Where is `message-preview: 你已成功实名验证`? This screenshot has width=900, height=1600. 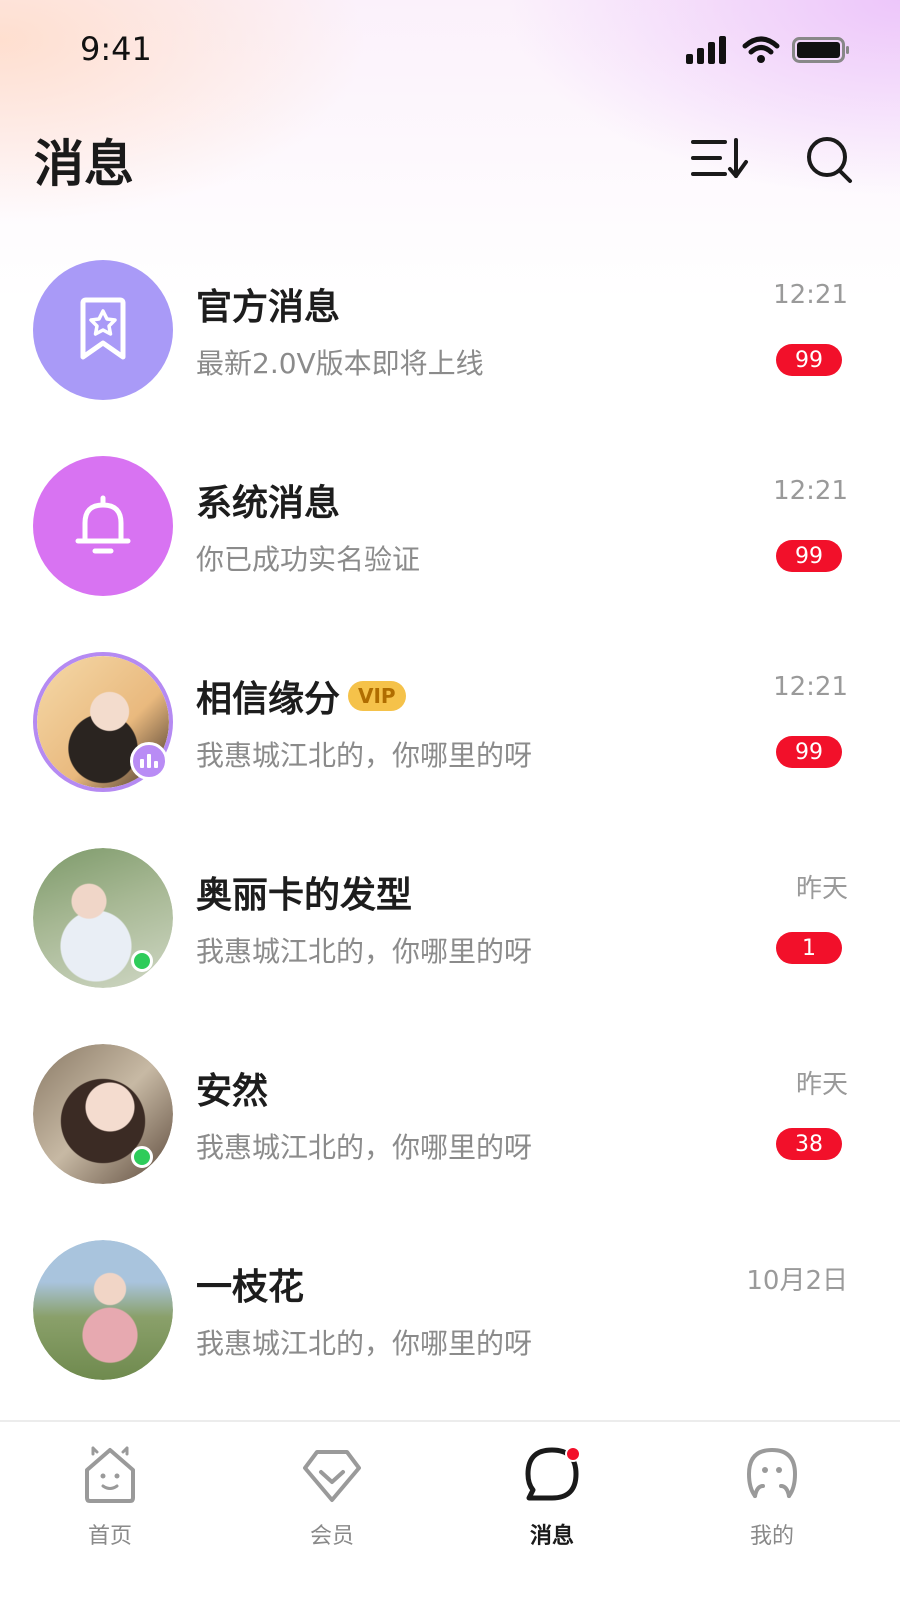
message-preview: 你已成功实名验证 is located at coordinates (308, 559).